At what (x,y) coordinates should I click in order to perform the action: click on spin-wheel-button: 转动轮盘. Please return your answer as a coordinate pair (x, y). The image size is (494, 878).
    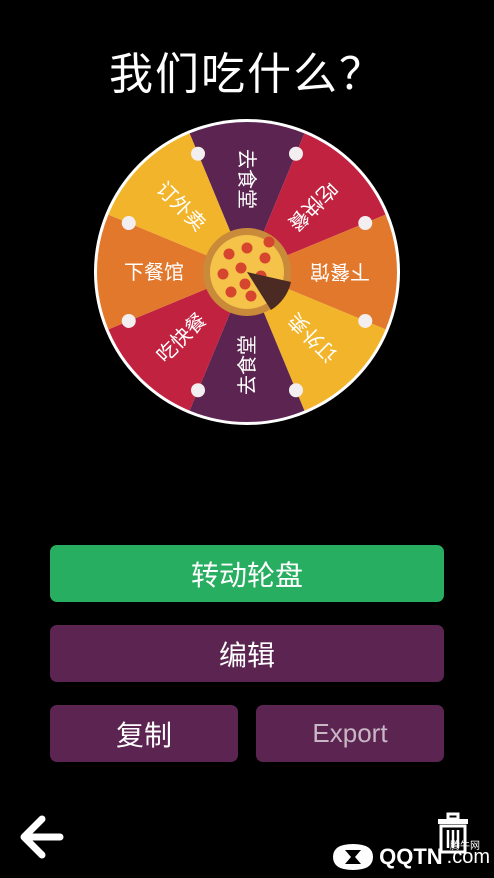
    Looking at the image, I should click on (247, 573).